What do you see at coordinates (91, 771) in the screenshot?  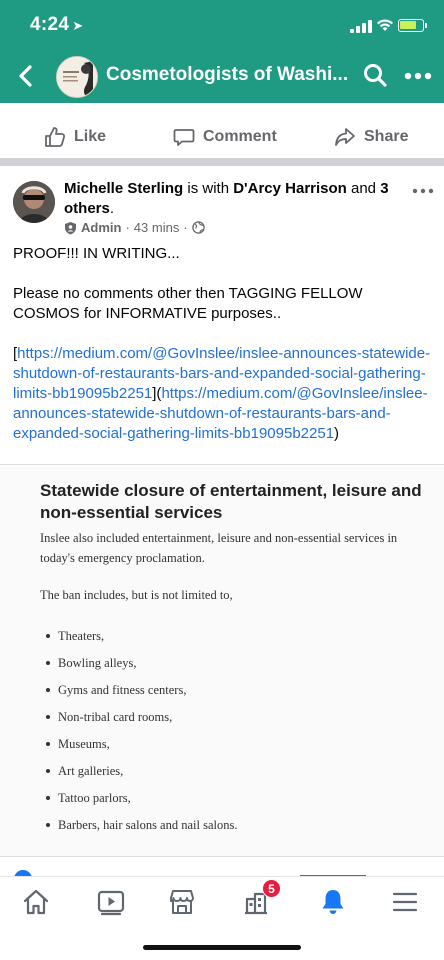 I see `list-item-text: Art galleries,` at bounding box center [91, 771].